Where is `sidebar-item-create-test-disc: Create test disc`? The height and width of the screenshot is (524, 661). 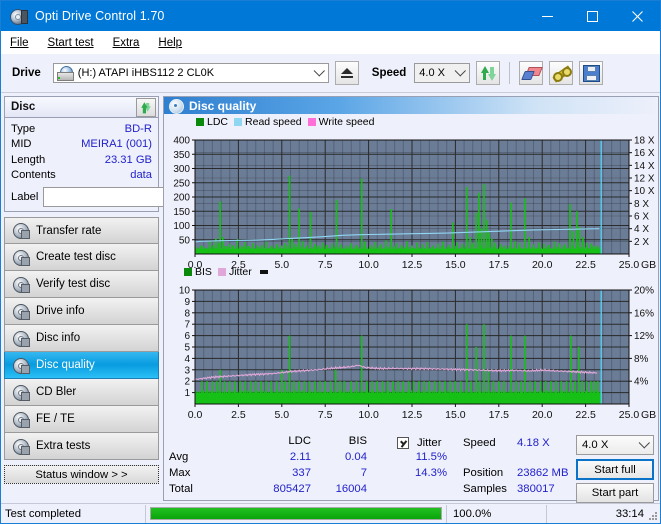 sidebar-item-create-test-disc: Create test disc is located at coordinates (81, 257).